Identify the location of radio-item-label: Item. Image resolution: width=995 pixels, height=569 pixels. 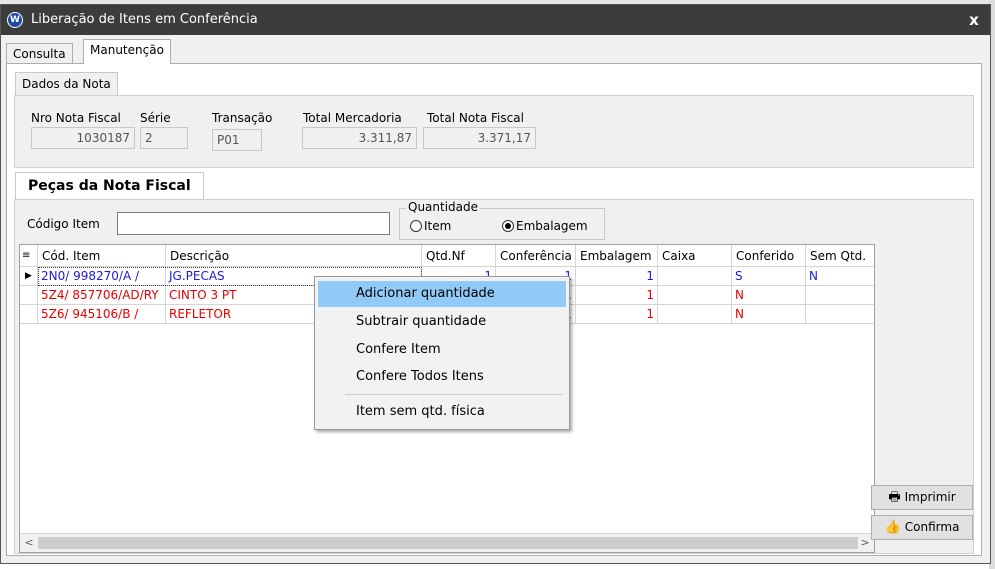
(438, 226).